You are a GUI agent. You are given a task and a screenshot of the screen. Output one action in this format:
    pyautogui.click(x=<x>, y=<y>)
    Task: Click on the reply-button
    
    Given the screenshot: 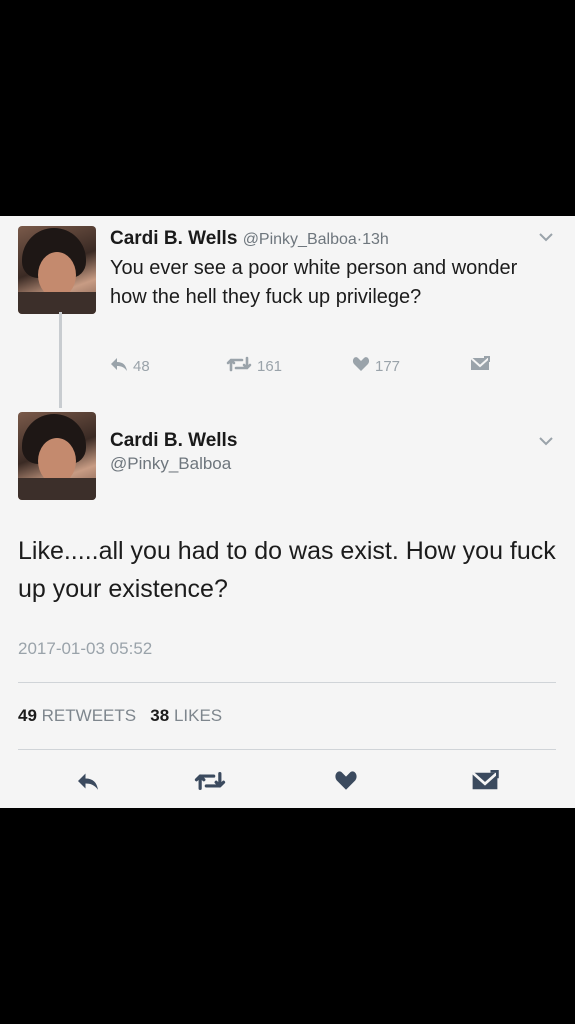 What is the action you would take?
    pyautogui.click(x=88, y=783)
    